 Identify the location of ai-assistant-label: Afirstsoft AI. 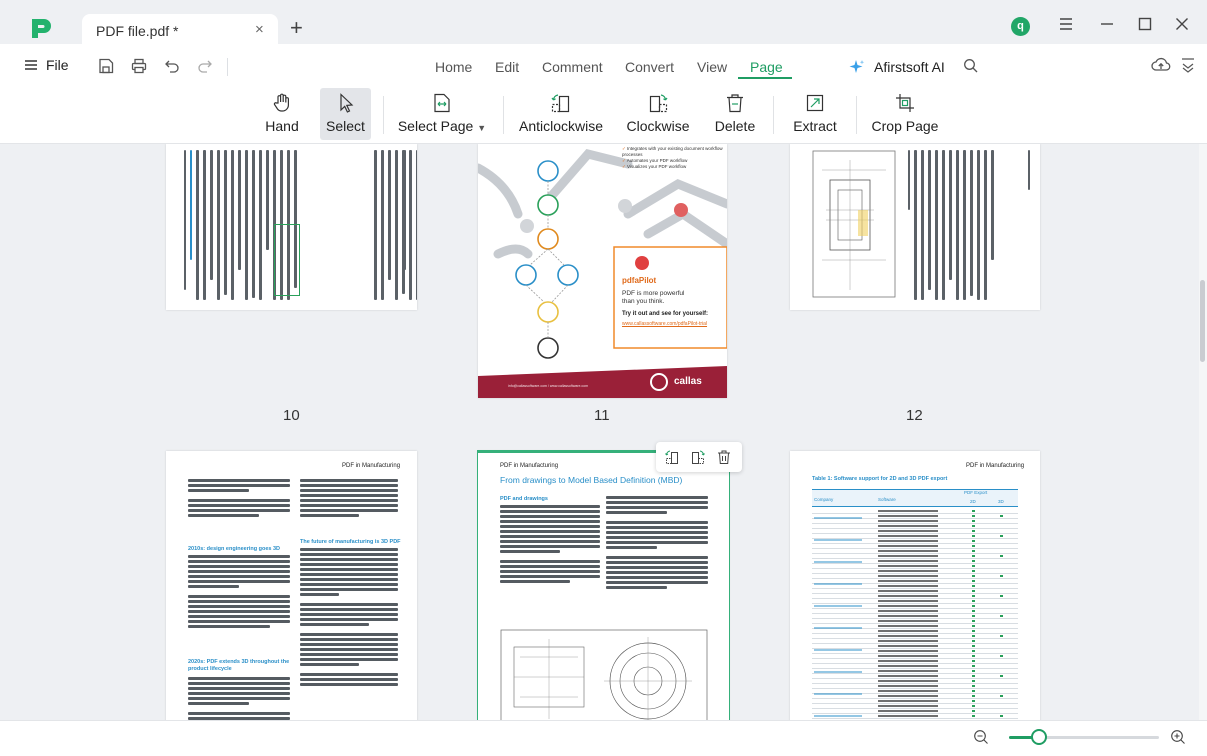
(909, 67).